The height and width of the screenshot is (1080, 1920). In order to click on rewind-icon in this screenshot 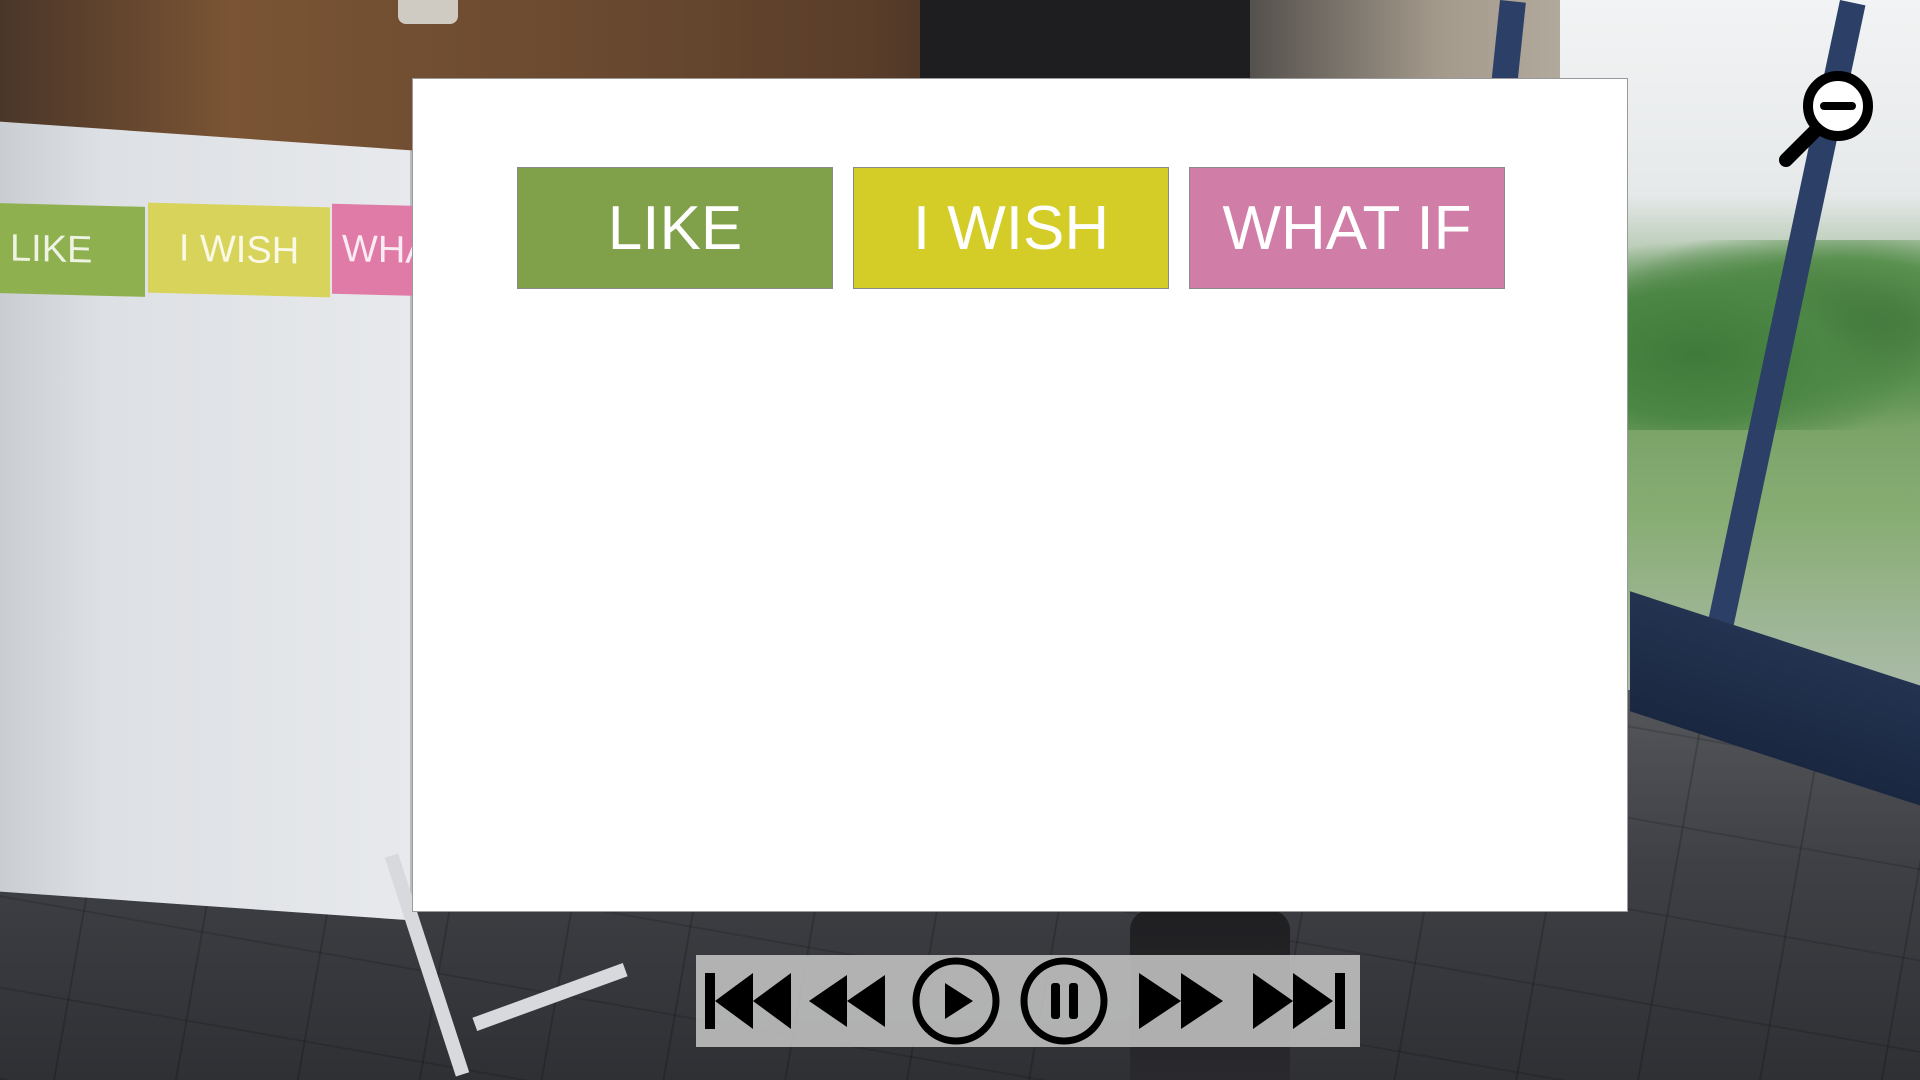, I will do `click(847, 1001)`.